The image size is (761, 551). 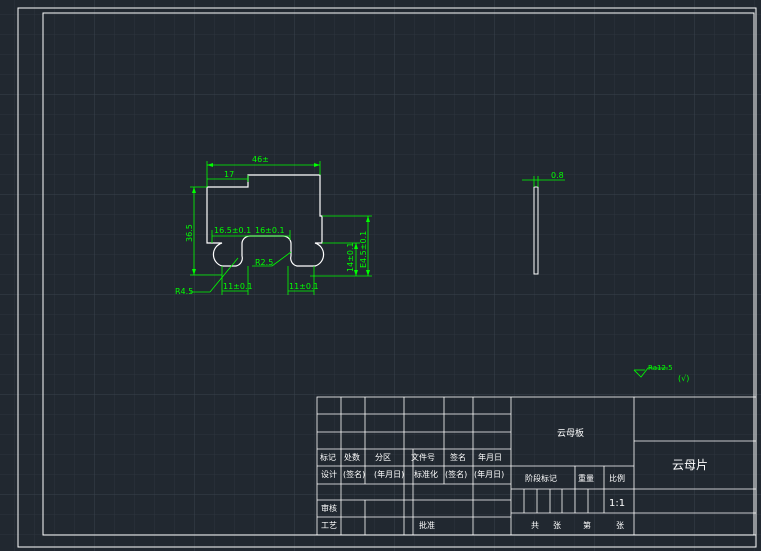 I want to click on dim-slot-right: 16±0.1, so click(x=270, y=230).